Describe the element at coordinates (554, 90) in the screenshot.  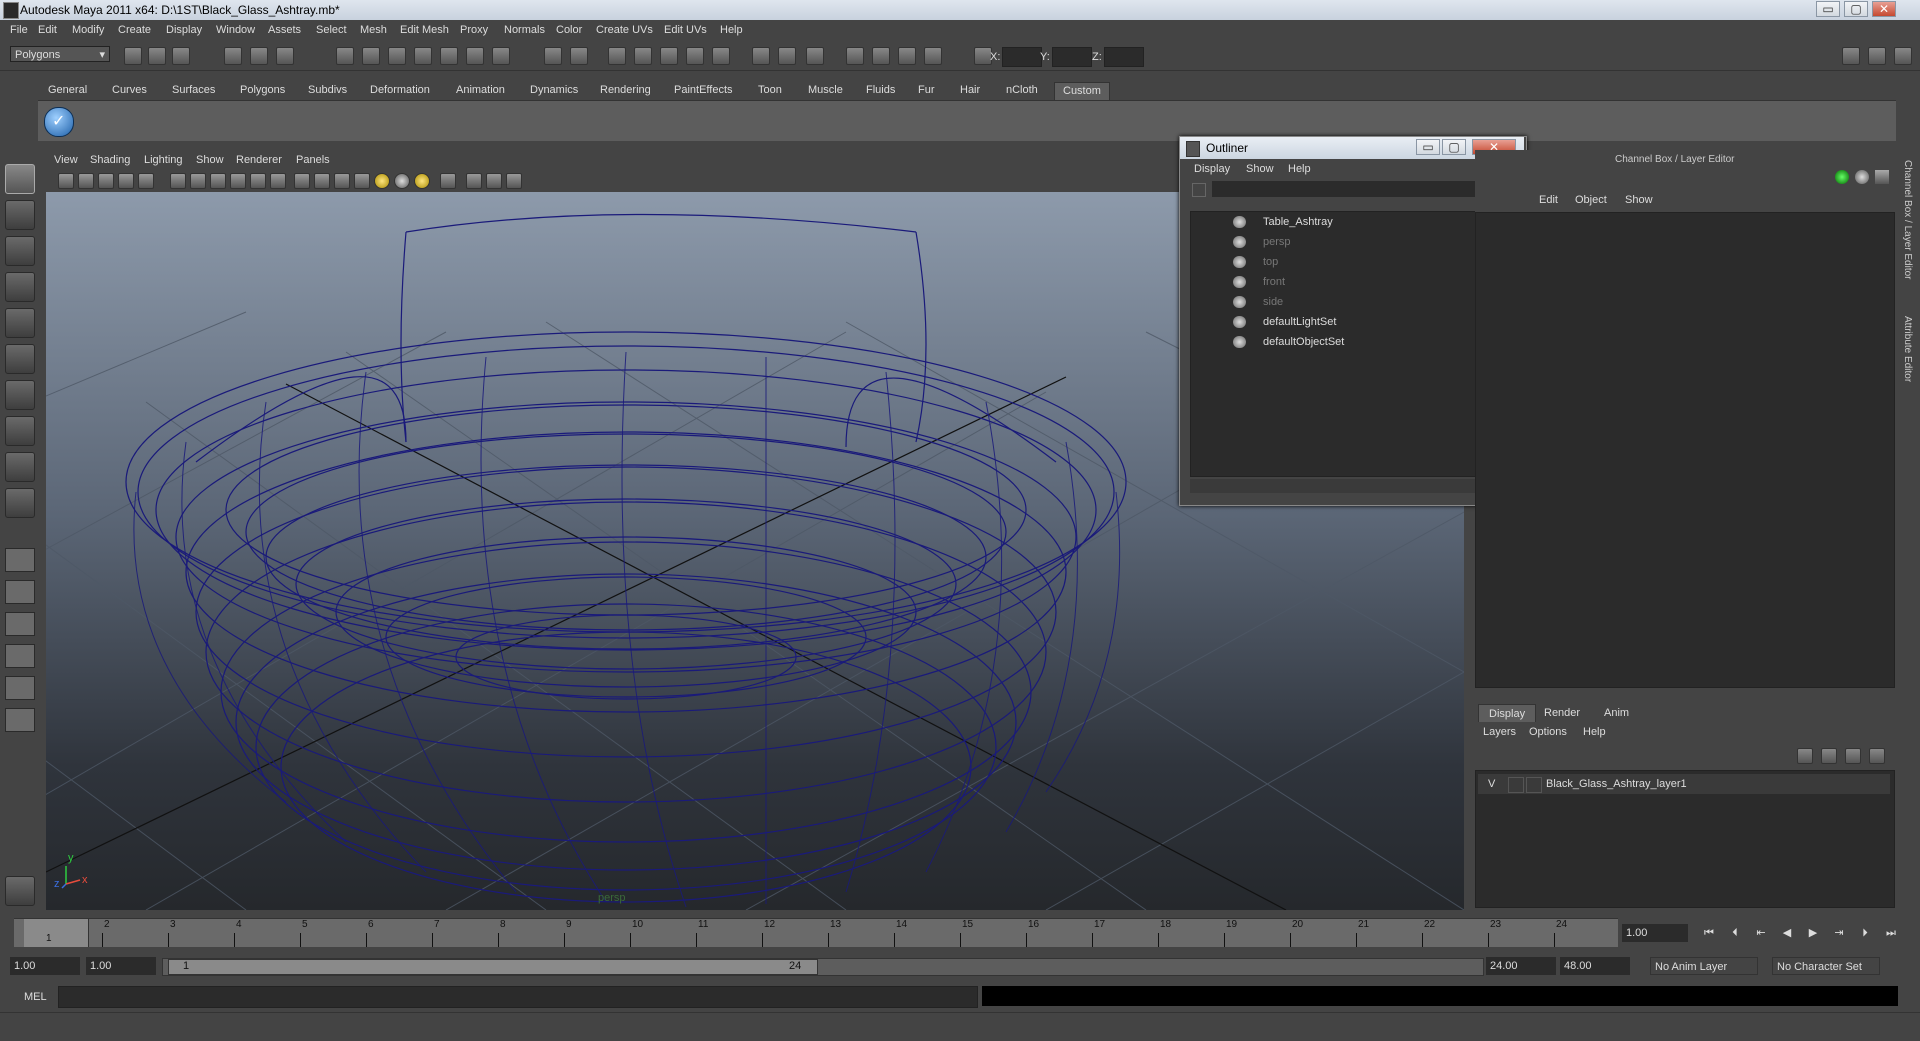
I see `shelf-tab-dynamics: Dynamics` at that location.